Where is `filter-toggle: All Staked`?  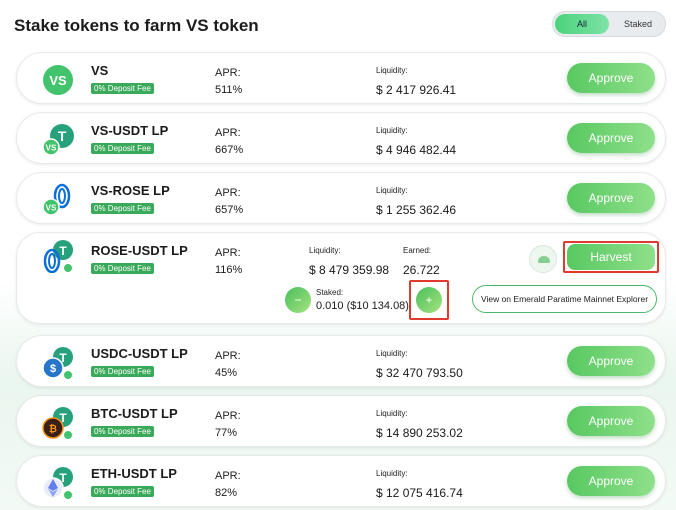 filter-toggle: All Staked is located at coordinates (609, 24).